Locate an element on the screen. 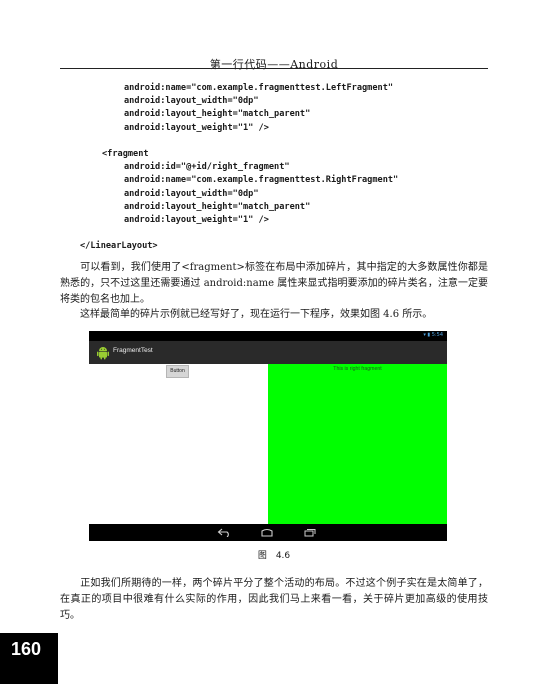  home-icon is located at coordinates (267, 532).